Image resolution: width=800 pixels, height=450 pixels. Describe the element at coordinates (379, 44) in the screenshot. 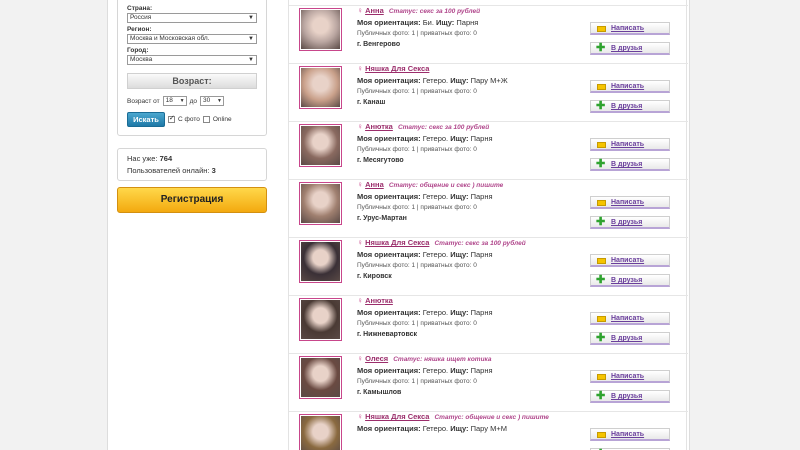

I see `profile-city: г. Венгерово` at that location.